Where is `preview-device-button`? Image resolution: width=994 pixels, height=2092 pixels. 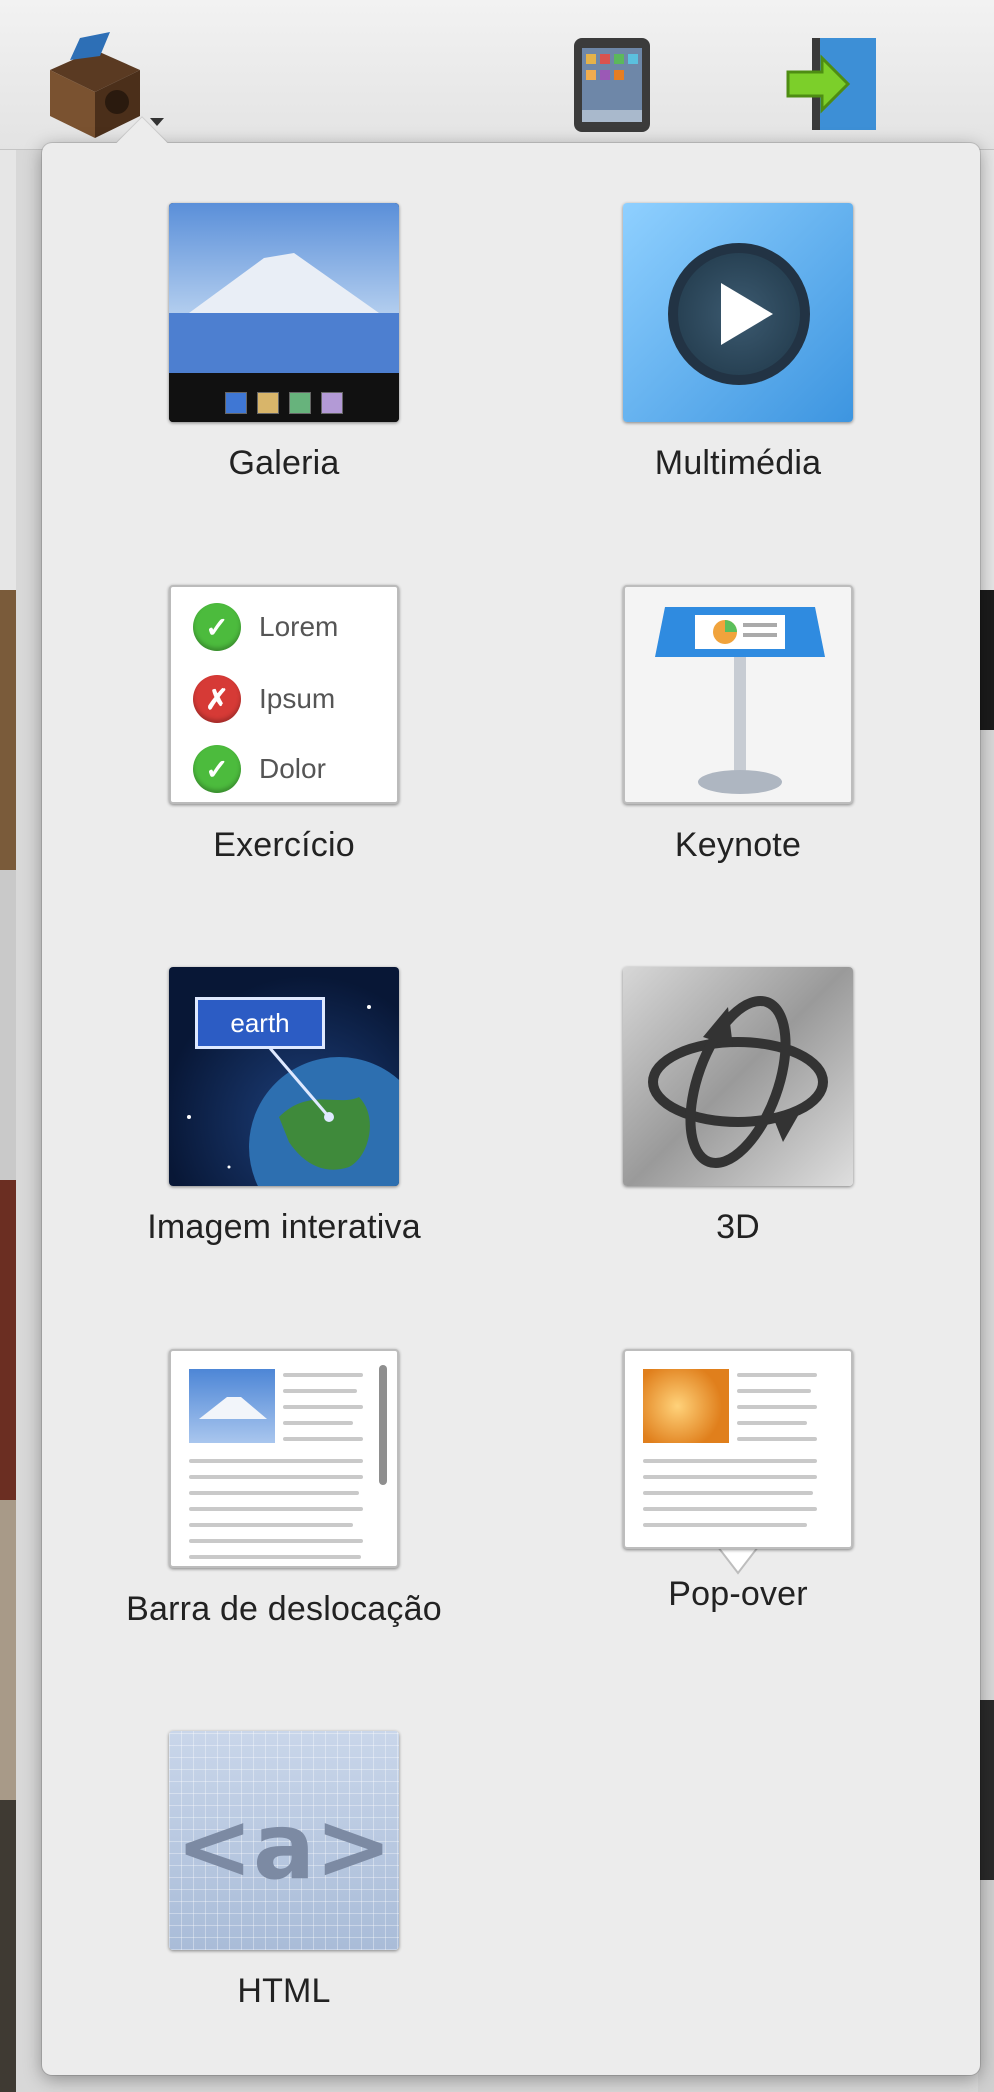 preview-device-button is located at coordinates (613, 84).